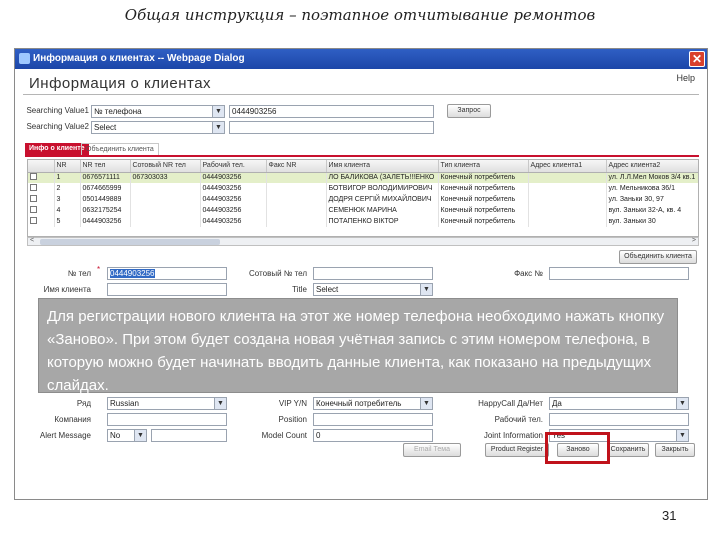  Describe the element at coordinates (652, 199) in the screenshot. I see `cell-addr2: ул. Заньки 30, 97` at that location.